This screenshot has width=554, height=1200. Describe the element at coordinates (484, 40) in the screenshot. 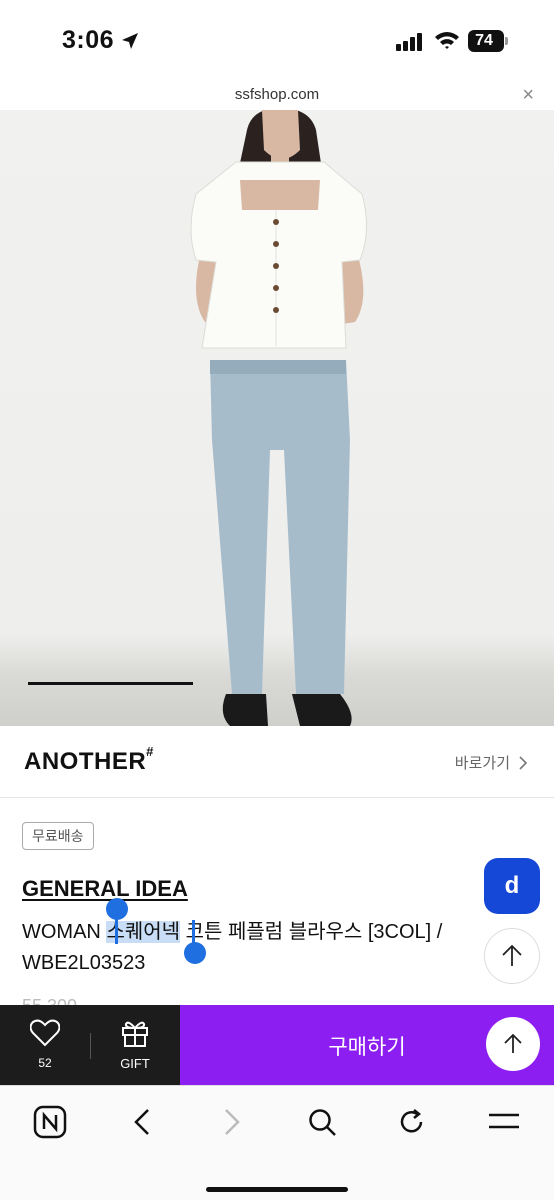

I see `battery-level: 74` at that location.